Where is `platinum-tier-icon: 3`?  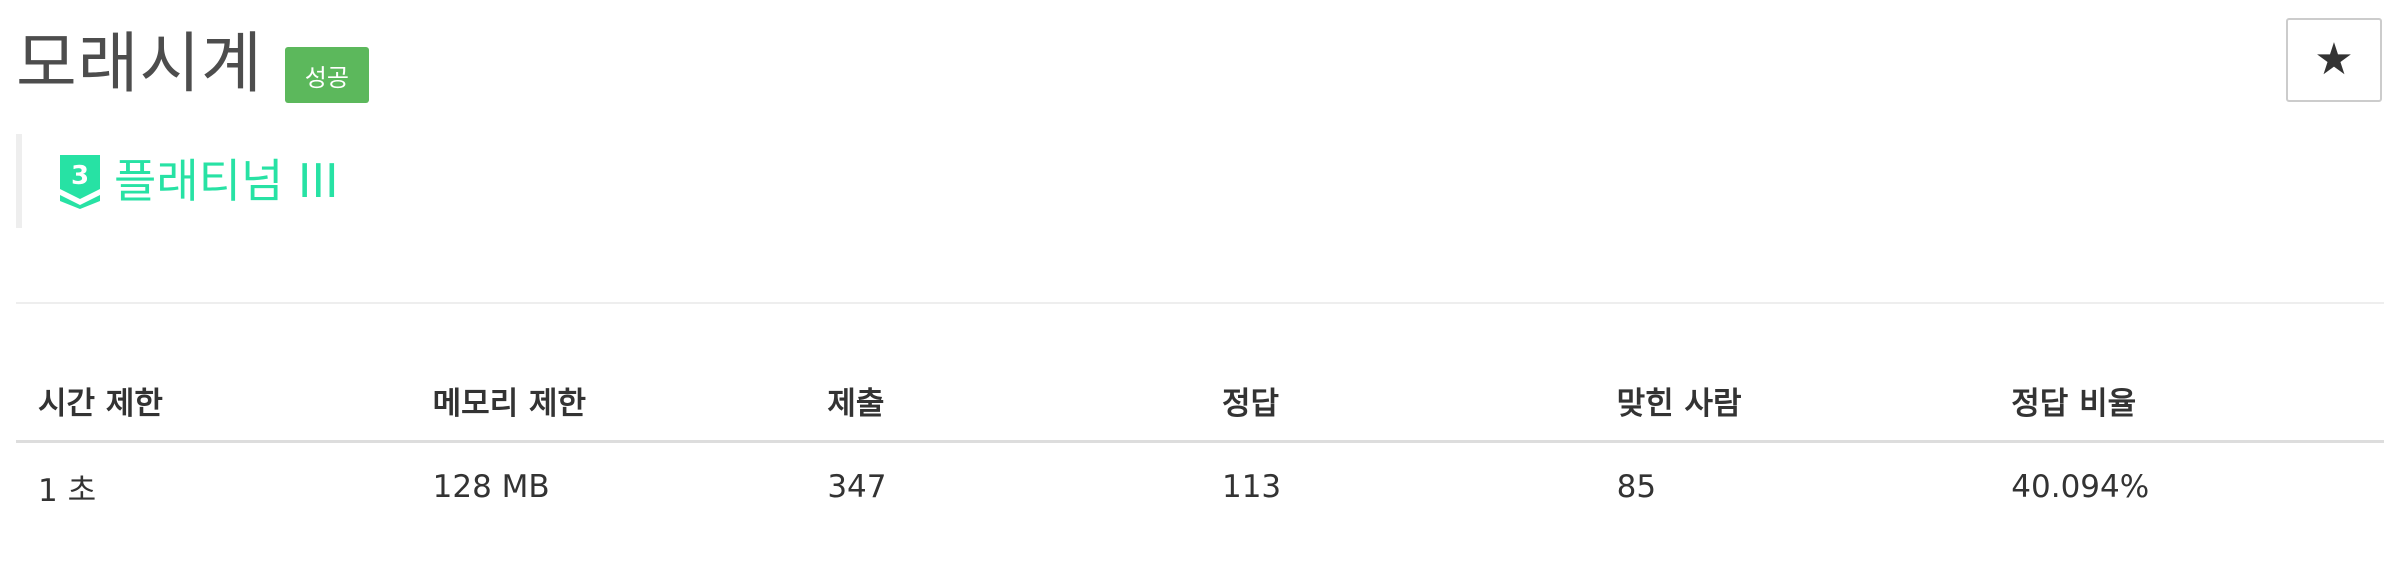 platinum-tier-icon: 3 is located at coordinates (80, 182).